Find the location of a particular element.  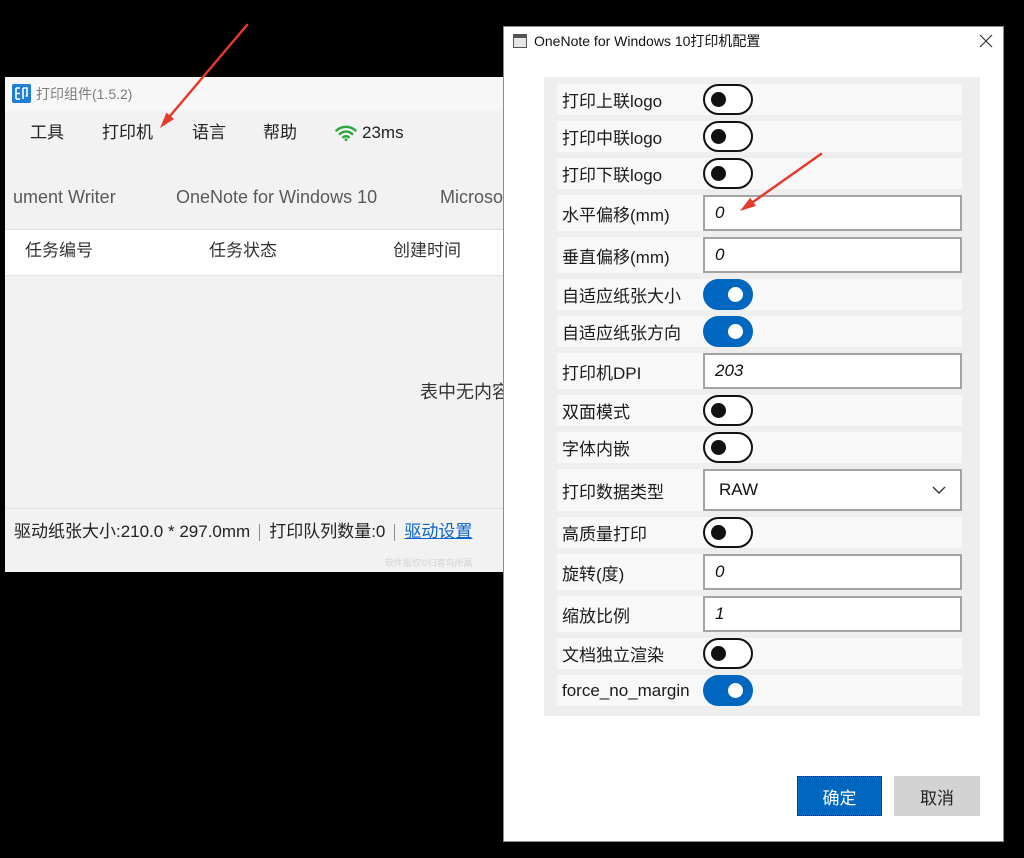

paper-size-status: 驱动纸张大小:210.0 * 297.0mm is located at coordinates (132, 531).